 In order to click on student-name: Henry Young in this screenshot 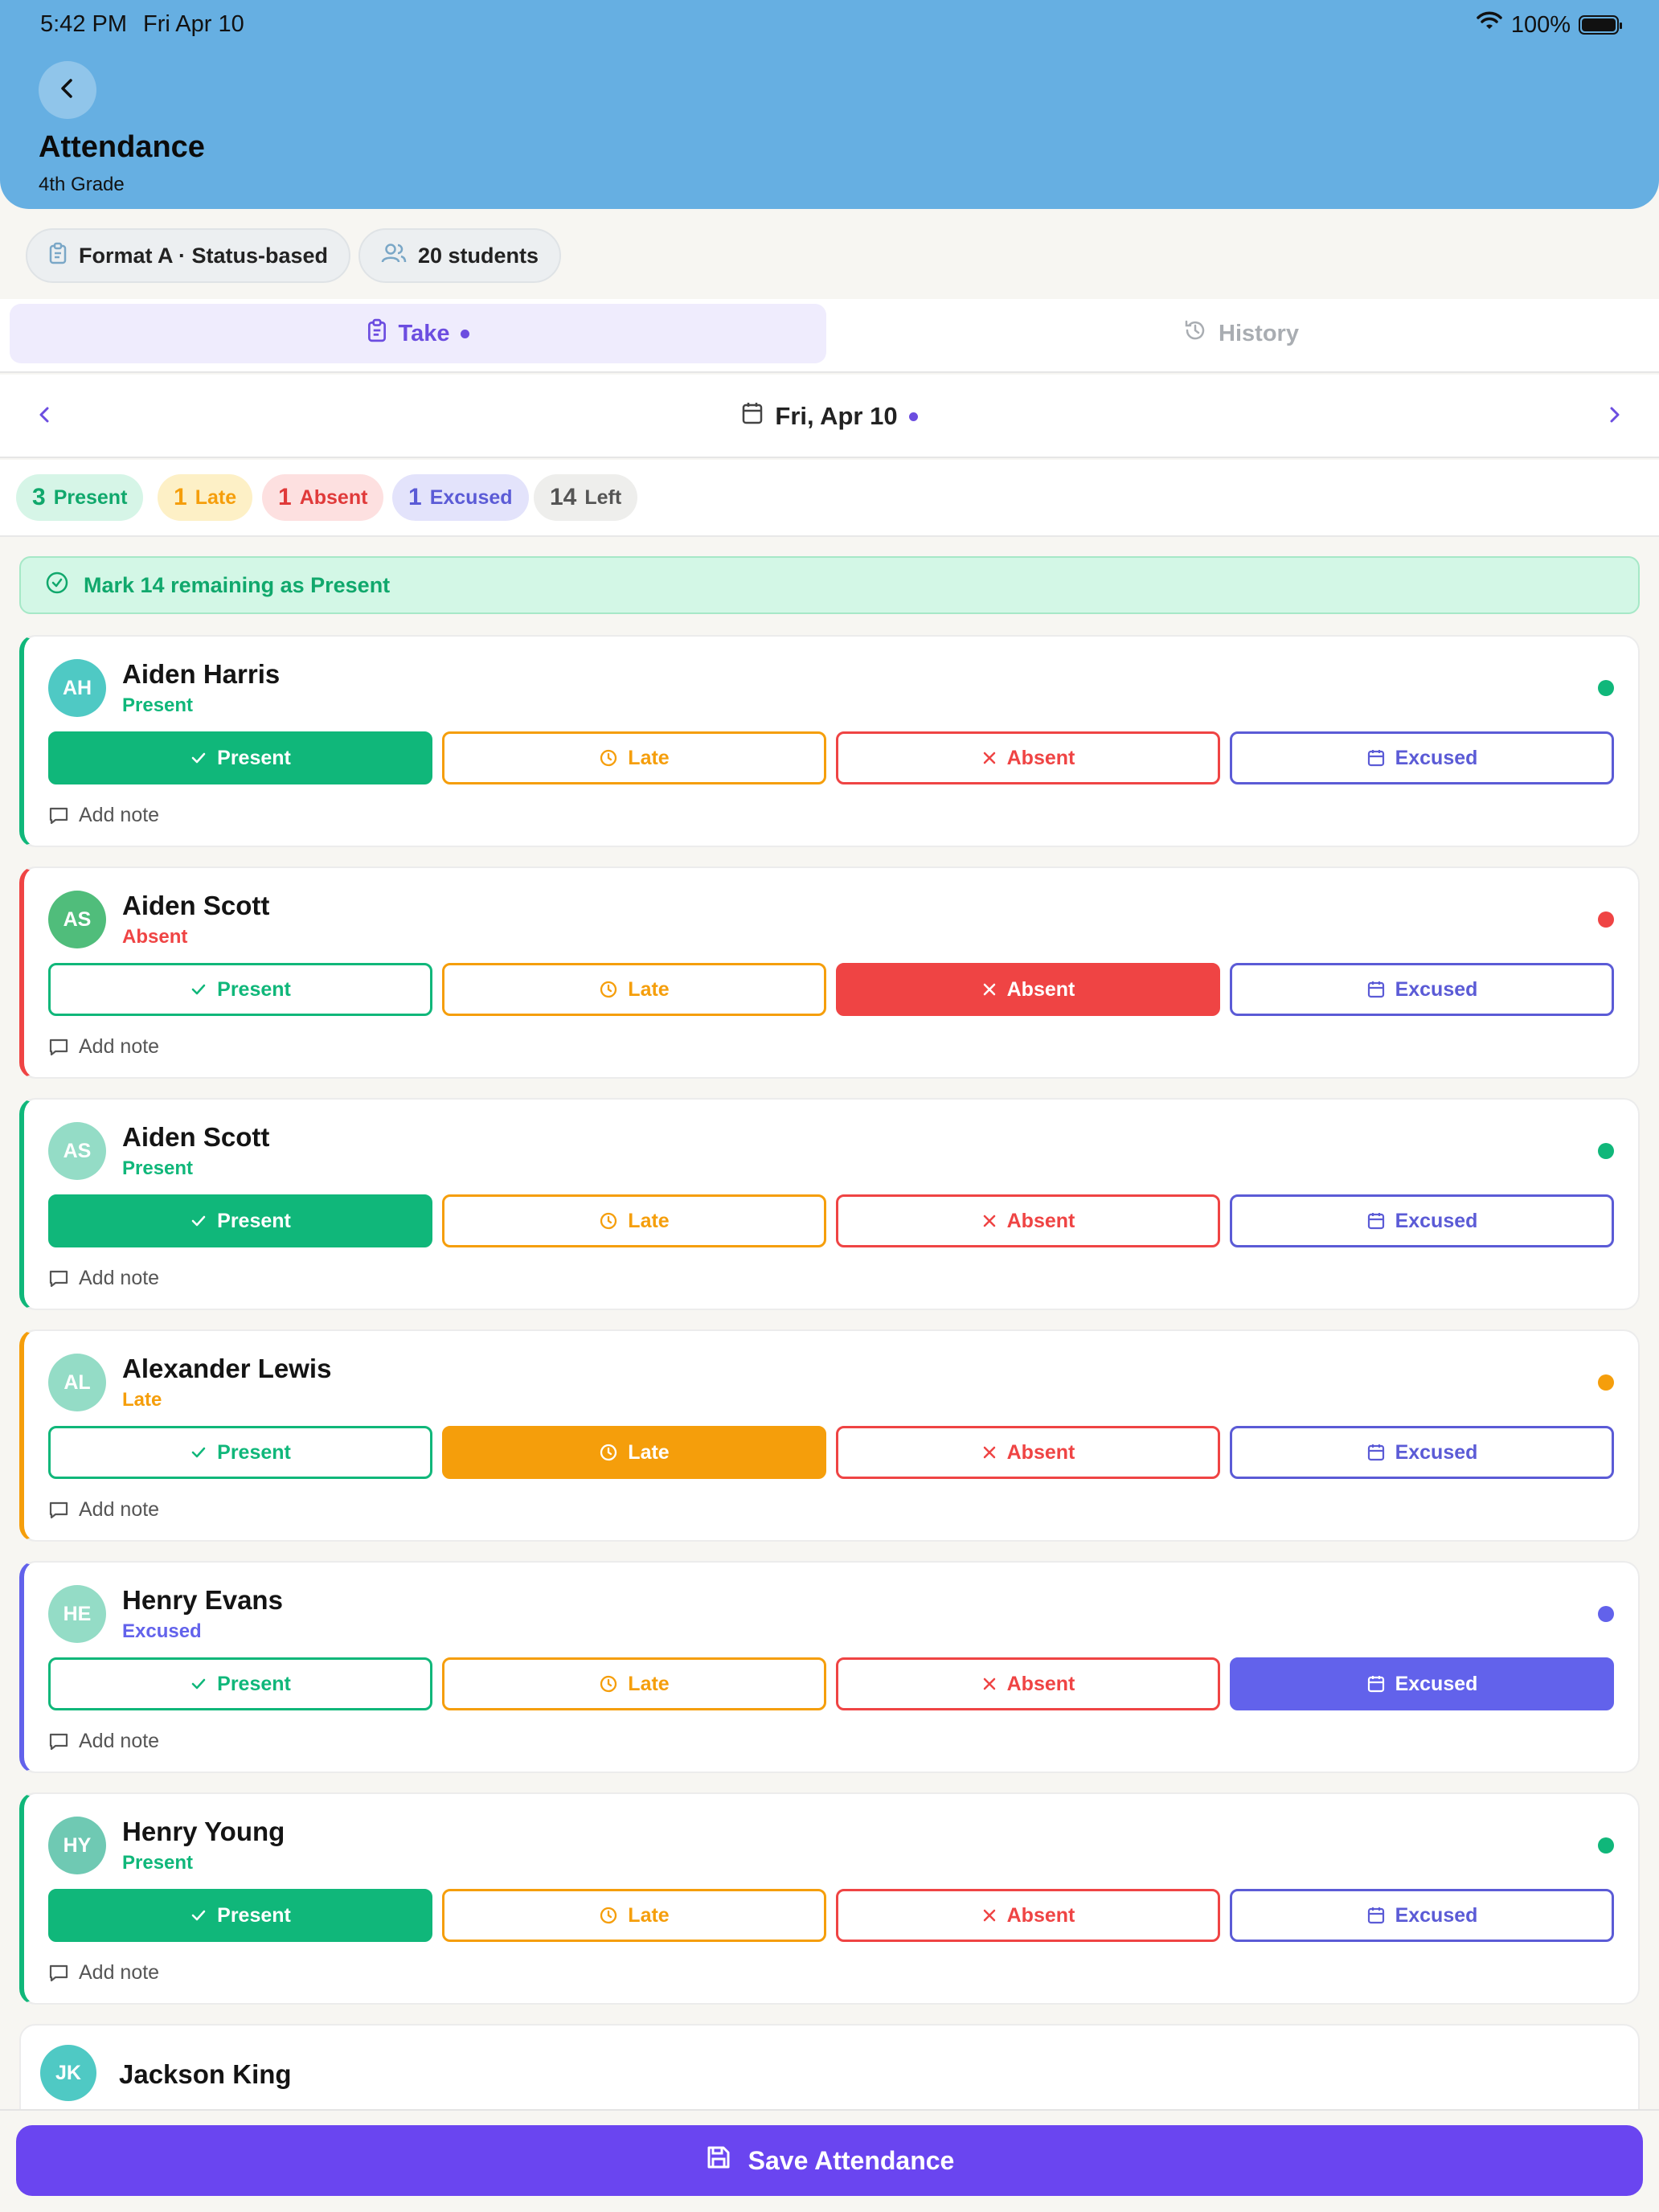, I will do `click(203, 1832)`.